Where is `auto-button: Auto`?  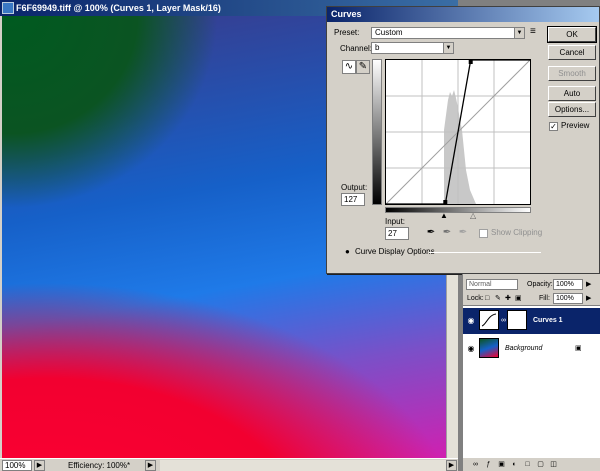 auto-button: Auto is located at coordinates (572, 93).